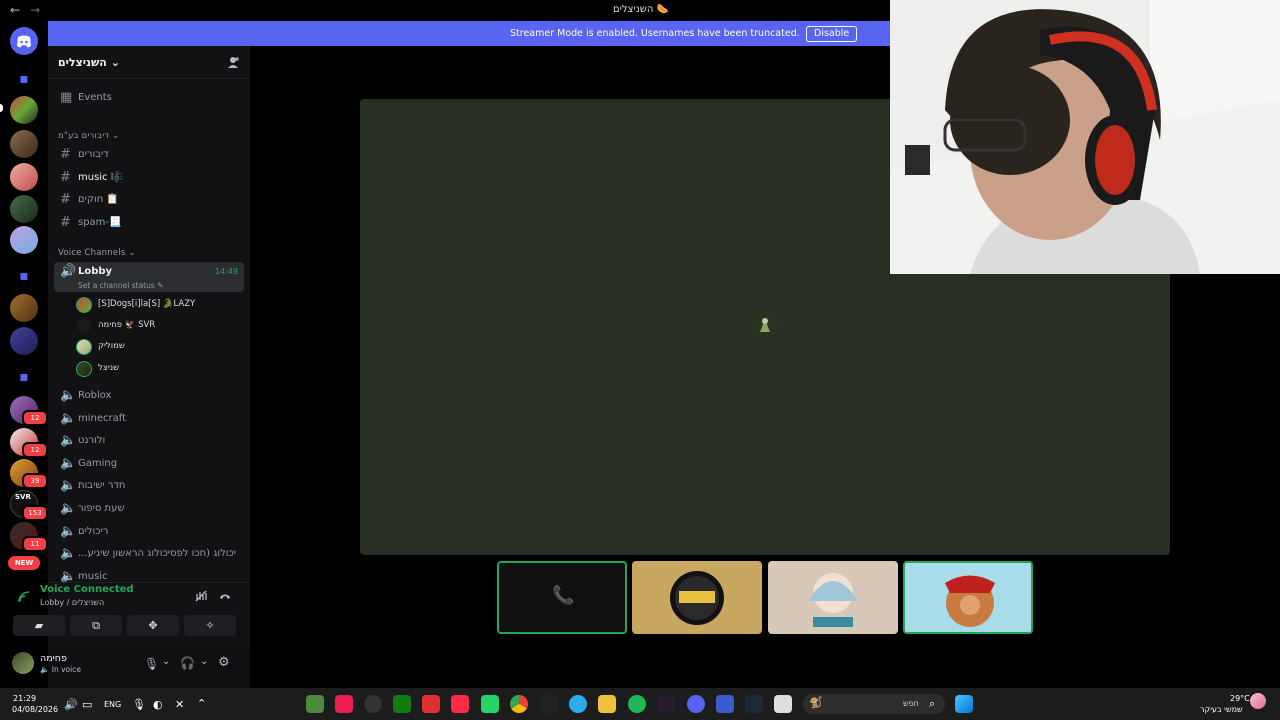  What do you see at coordinates (24, 597) in the screenshot?
I see `signal-icon` at bounding box center [24, 597].